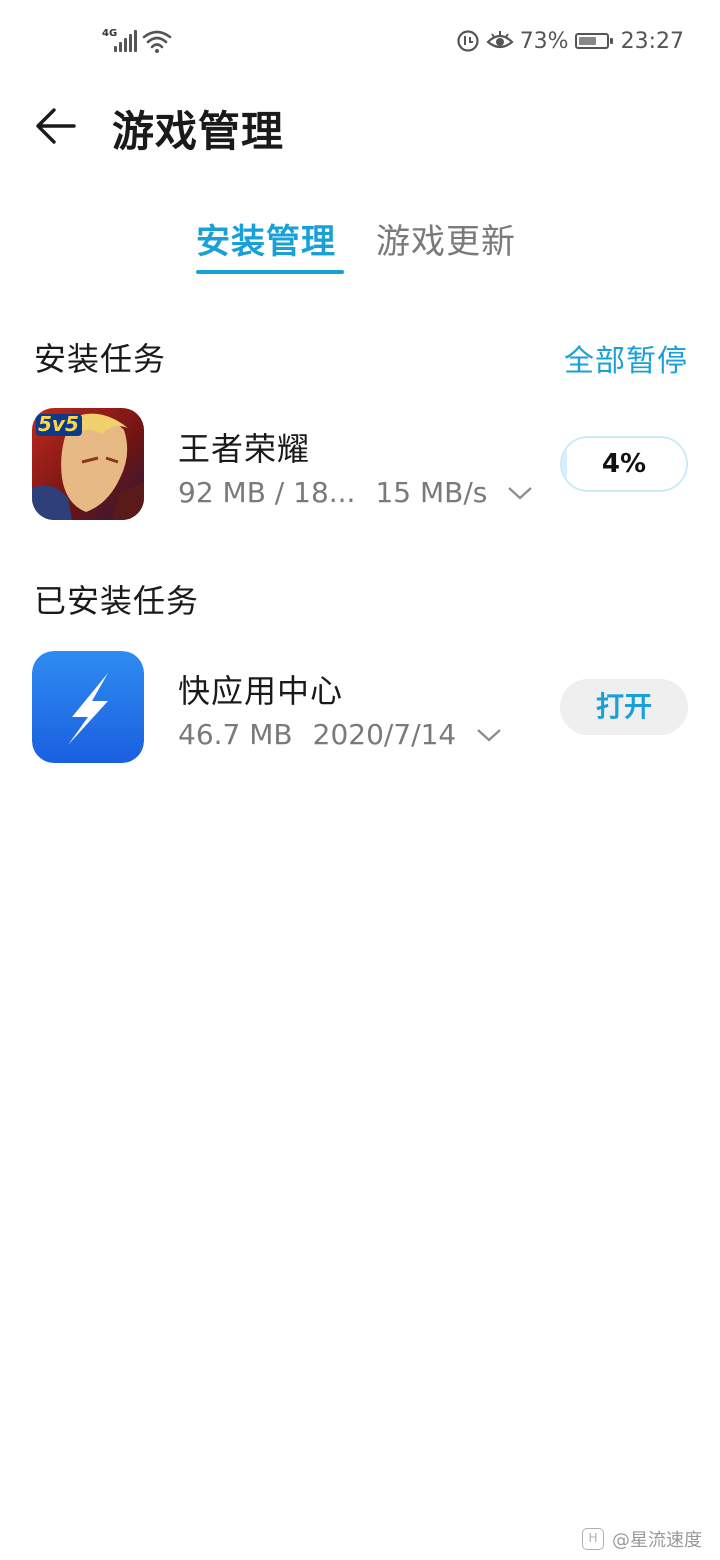  Describe the element at coordinates (544, 41) in the screenshot. I see `battery-percent: 73%` at that location.